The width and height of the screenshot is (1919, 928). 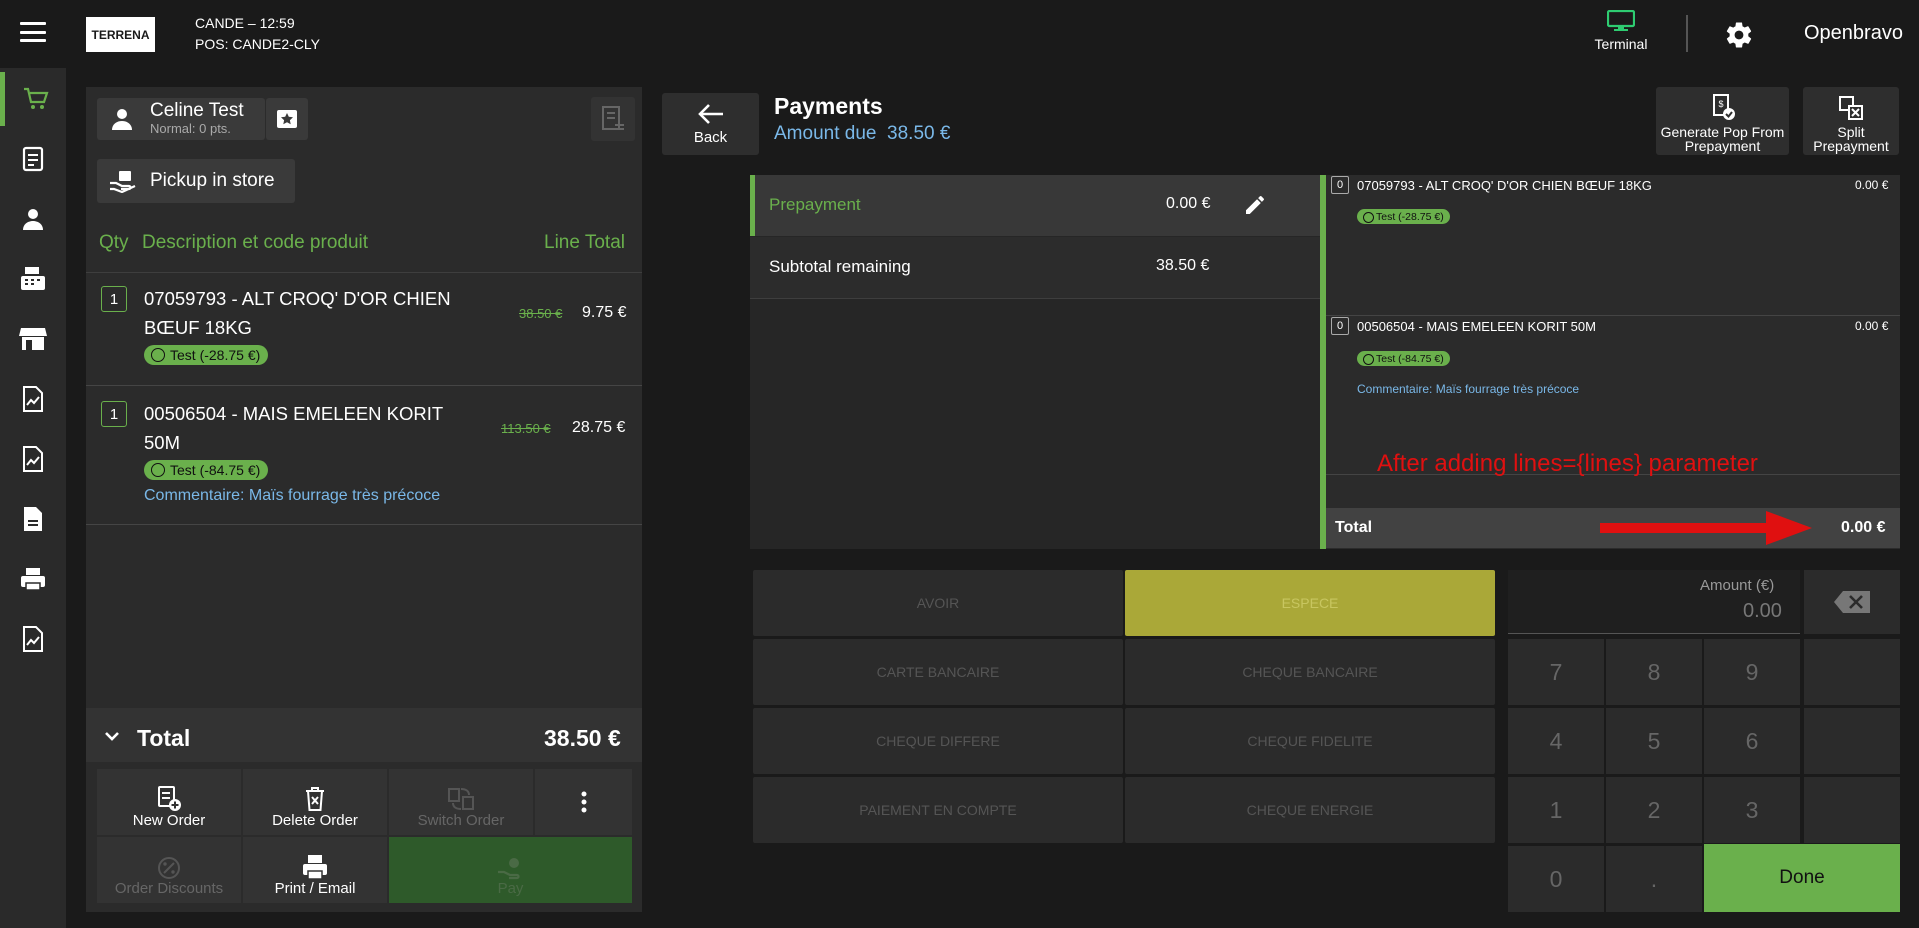 What do you see at coordinates (112, 736) in the screenshot?
I see `chevron-down-icon` at bounding box center [112, 736].